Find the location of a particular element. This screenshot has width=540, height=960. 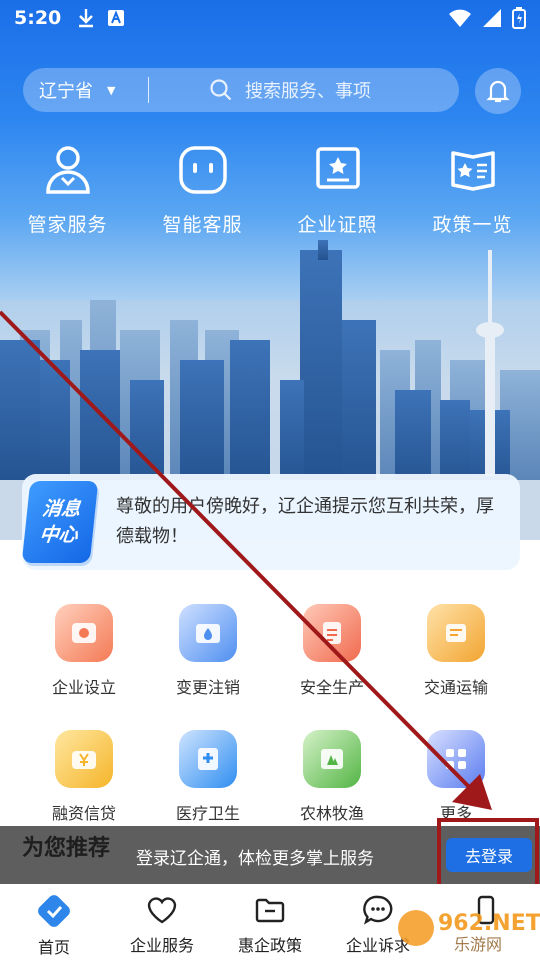

folder-icon is located at coordinates (270, 910).